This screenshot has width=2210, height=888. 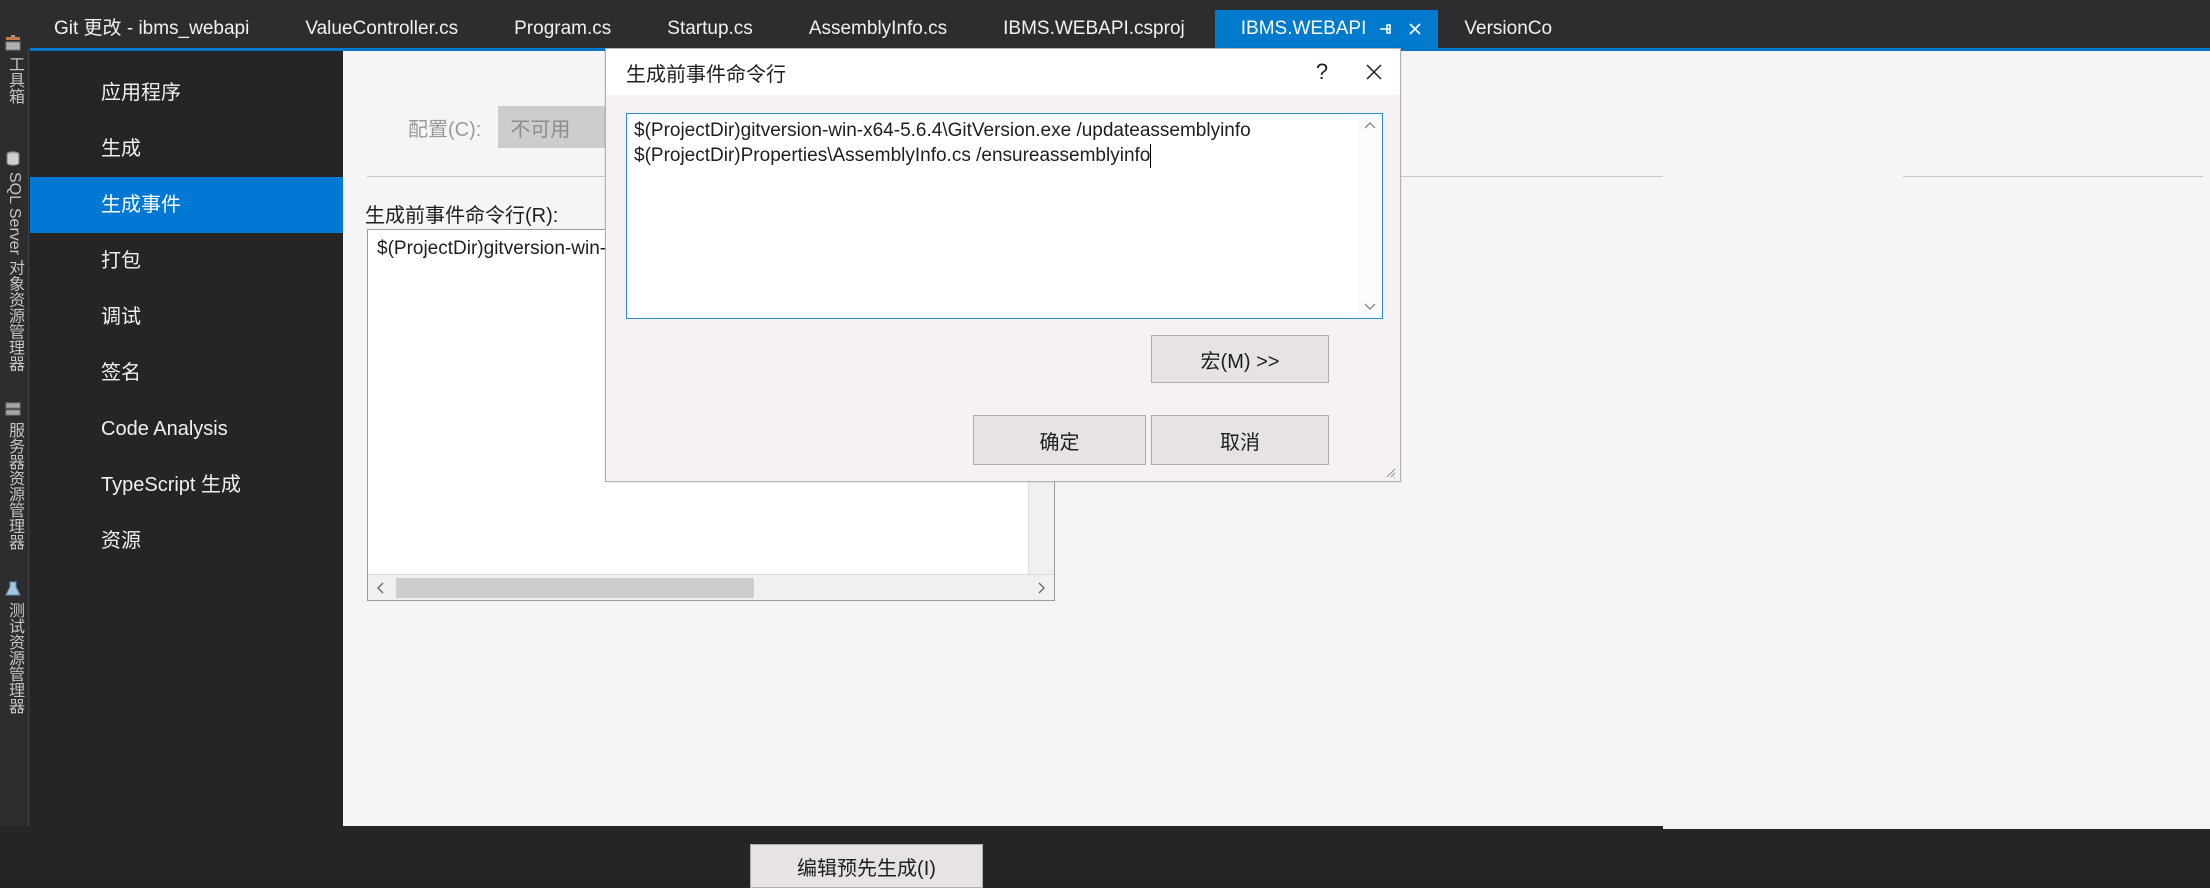 What do you see at coordinates (186, 541) in the screenshot?
I see `category-item-resources: 资源` at bounding box center [186, 541].